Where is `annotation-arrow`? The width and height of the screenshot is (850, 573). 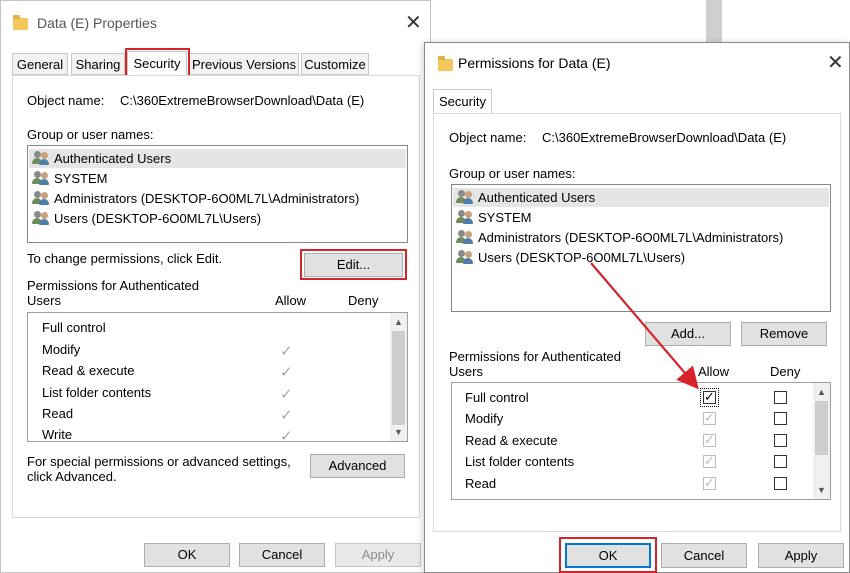 annotation-arrow is located at coordinates (644, 326).